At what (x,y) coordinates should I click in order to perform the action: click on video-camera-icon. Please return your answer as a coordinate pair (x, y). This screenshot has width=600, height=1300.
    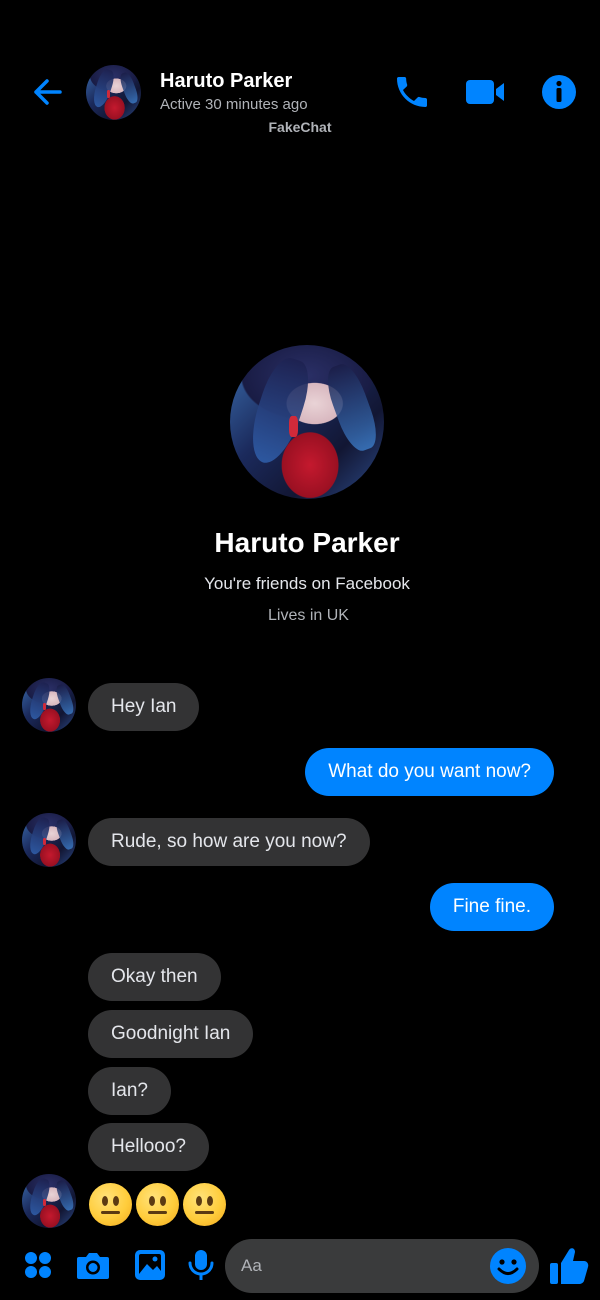
    Looking at the image, I should click on (485, 92).